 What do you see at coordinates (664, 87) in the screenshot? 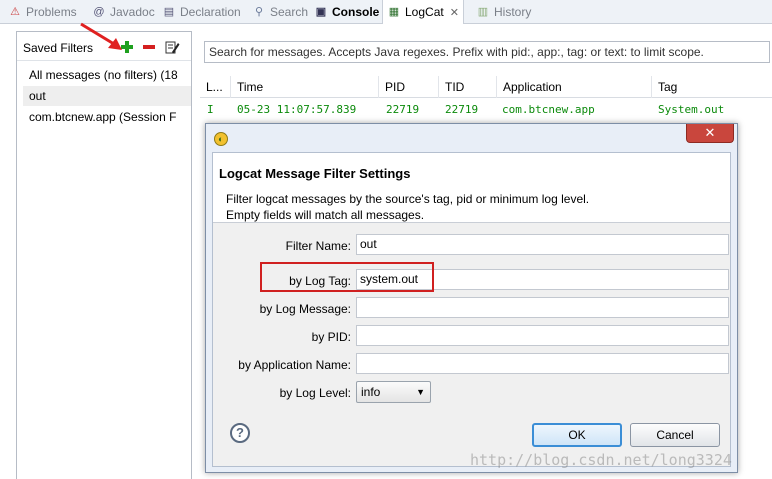
I see `column-tag: Tag` at bounding box center [664, 87].